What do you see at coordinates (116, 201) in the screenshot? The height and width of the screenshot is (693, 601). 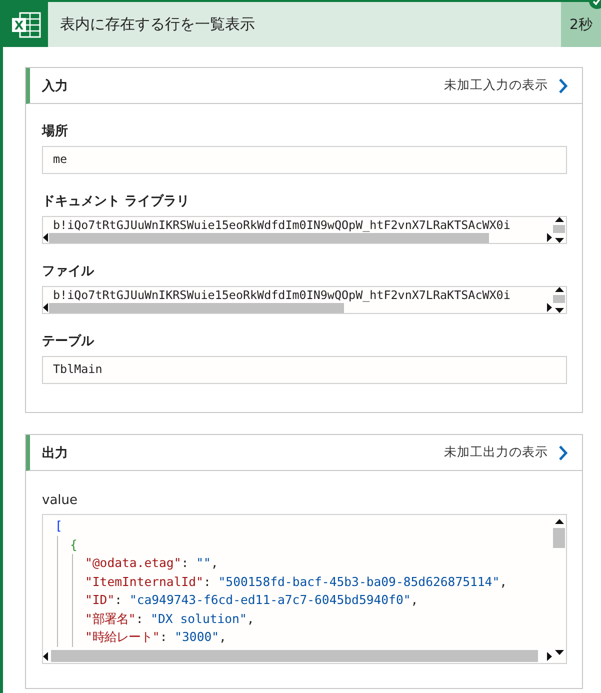 I see `field-label: ドキュメント ライブラリ` at bounding box center [116, 201].